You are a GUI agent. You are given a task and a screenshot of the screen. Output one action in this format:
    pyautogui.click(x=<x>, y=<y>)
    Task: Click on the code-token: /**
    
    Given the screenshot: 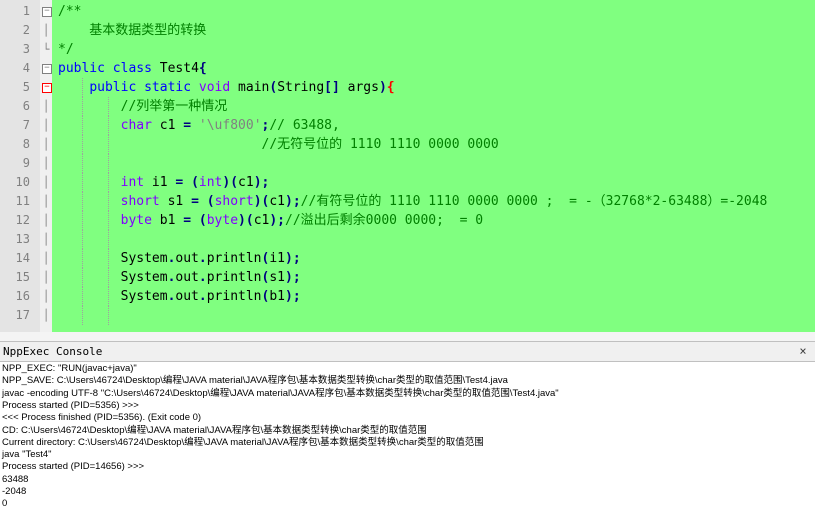 What is the action you would take?
    pyautogui.click(x=70, y=11)
    